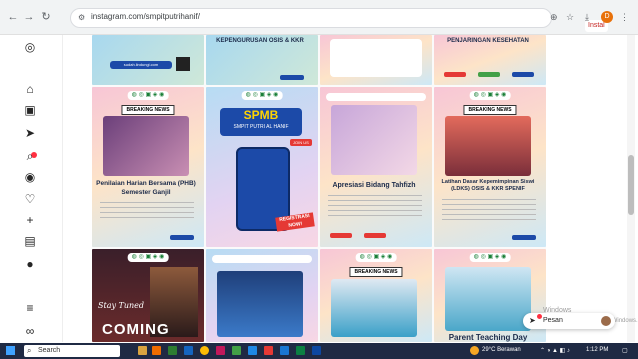  I want to click on bookmark-star-icon: ☆, so click(570, 17).